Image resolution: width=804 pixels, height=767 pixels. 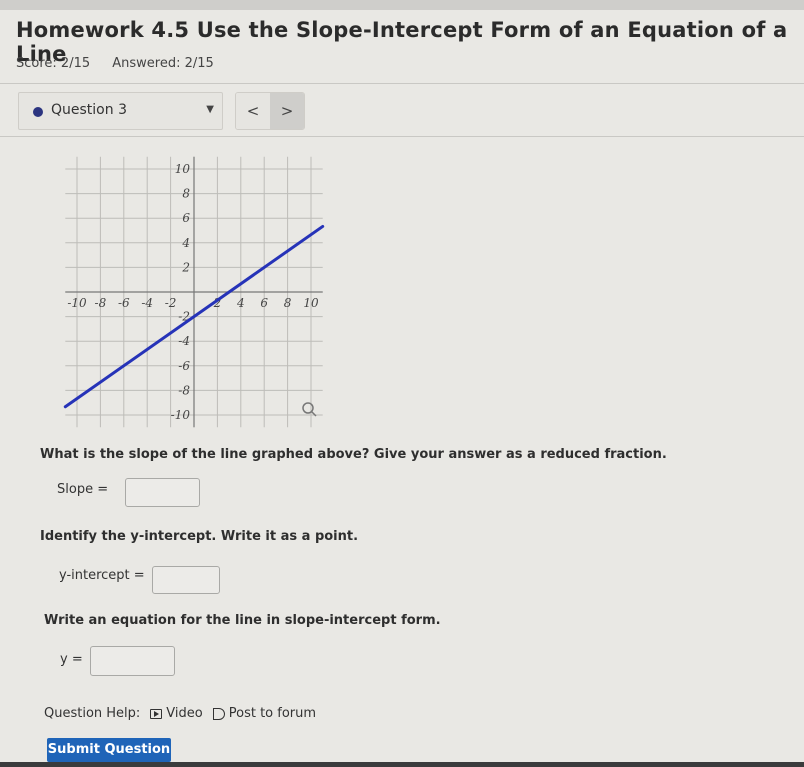 I want to click on question-help: Question Help: Video Post to forum, so click(x=180, y=713).